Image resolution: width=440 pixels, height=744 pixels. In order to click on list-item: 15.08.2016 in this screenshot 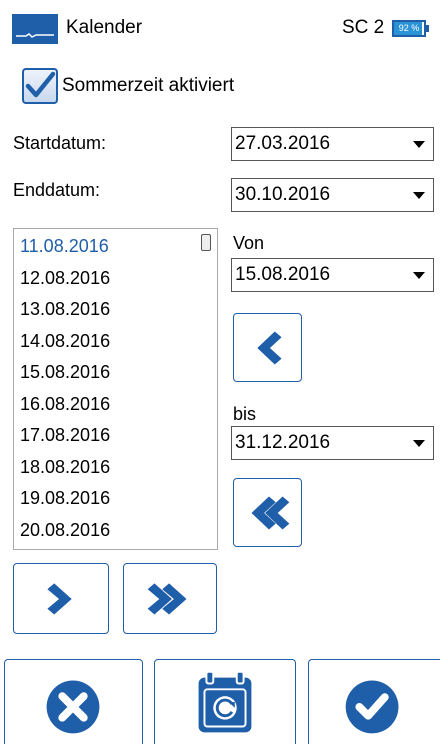, I will do `click(65, 372)`.